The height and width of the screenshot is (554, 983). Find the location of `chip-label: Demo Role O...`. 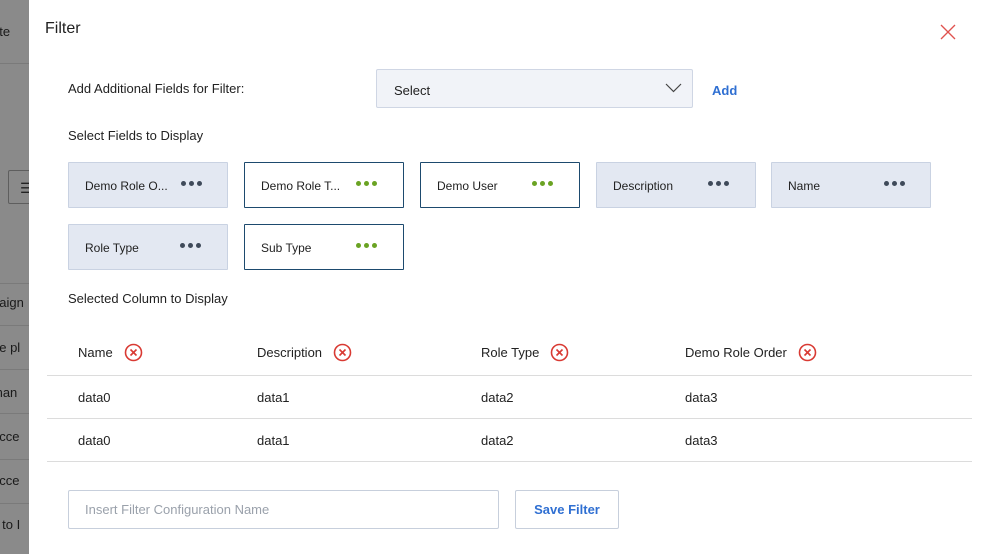

chip-label: Demo Role O... is located at coordinates (126, 186).